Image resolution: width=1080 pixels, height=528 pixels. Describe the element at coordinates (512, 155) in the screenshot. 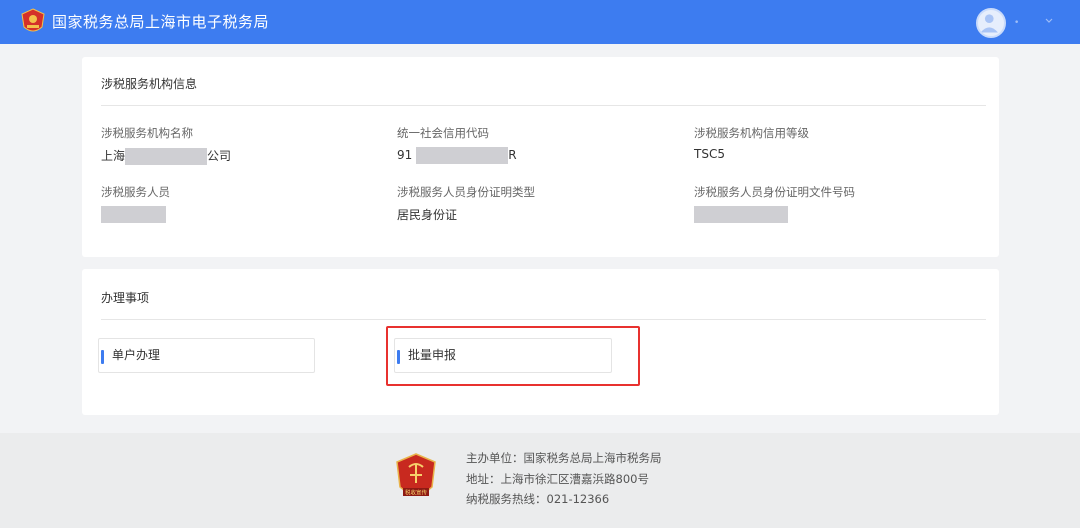

I see `value-suffix: R` at that location.